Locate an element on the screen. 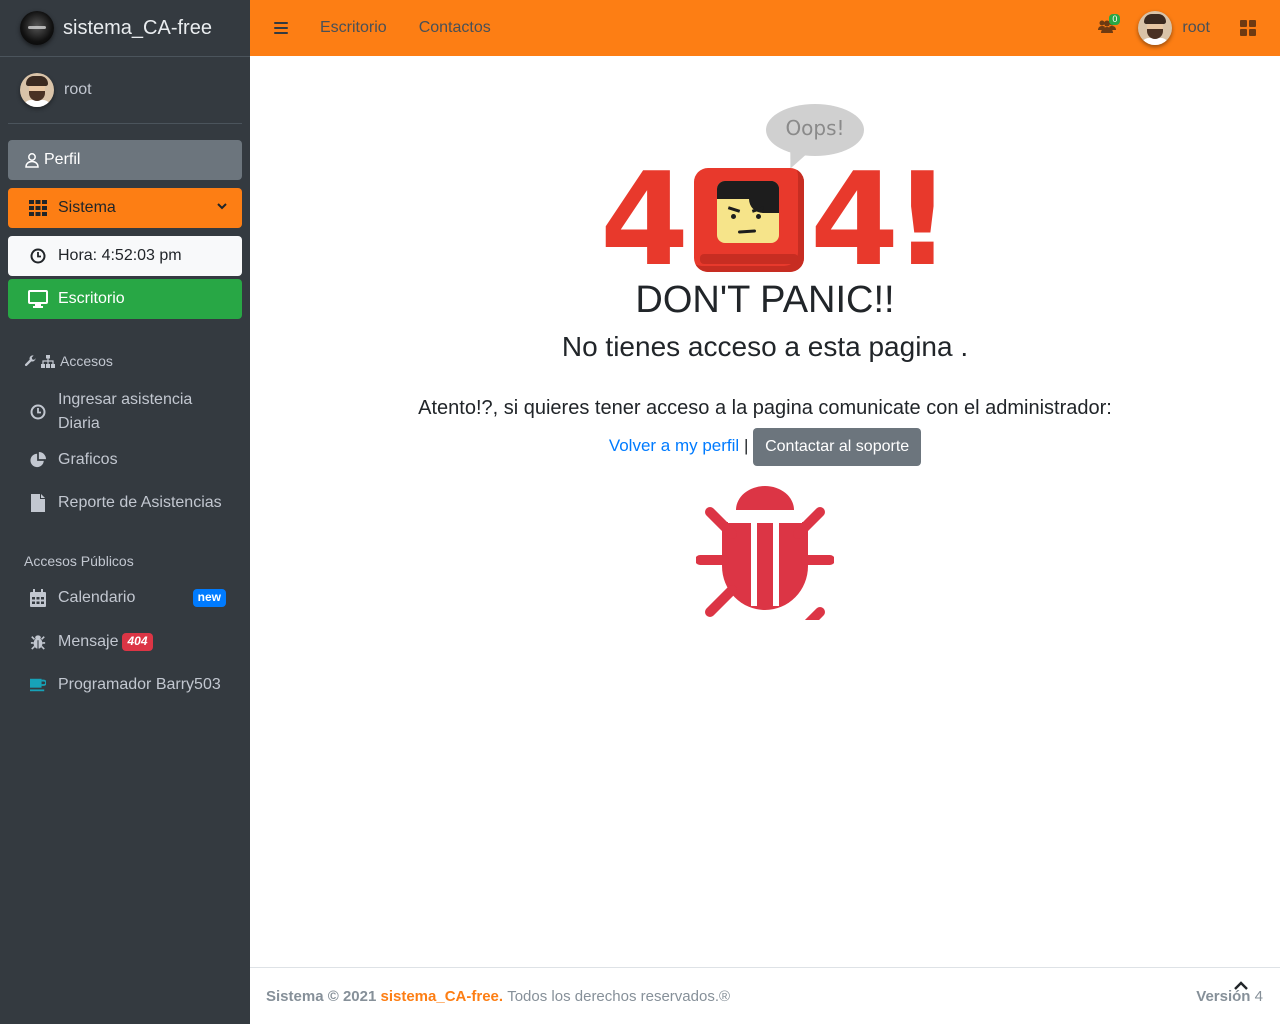 The width and height of the screenshot is (1280, 1024). sidebar-item-label: Reporte de Asistencias is located at coordinates (140, 502).